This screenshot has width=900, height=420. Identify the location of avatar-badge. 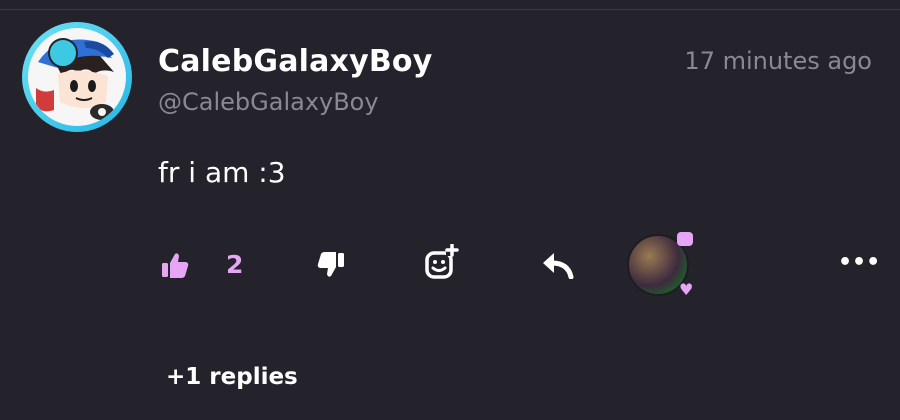
(63, 53).